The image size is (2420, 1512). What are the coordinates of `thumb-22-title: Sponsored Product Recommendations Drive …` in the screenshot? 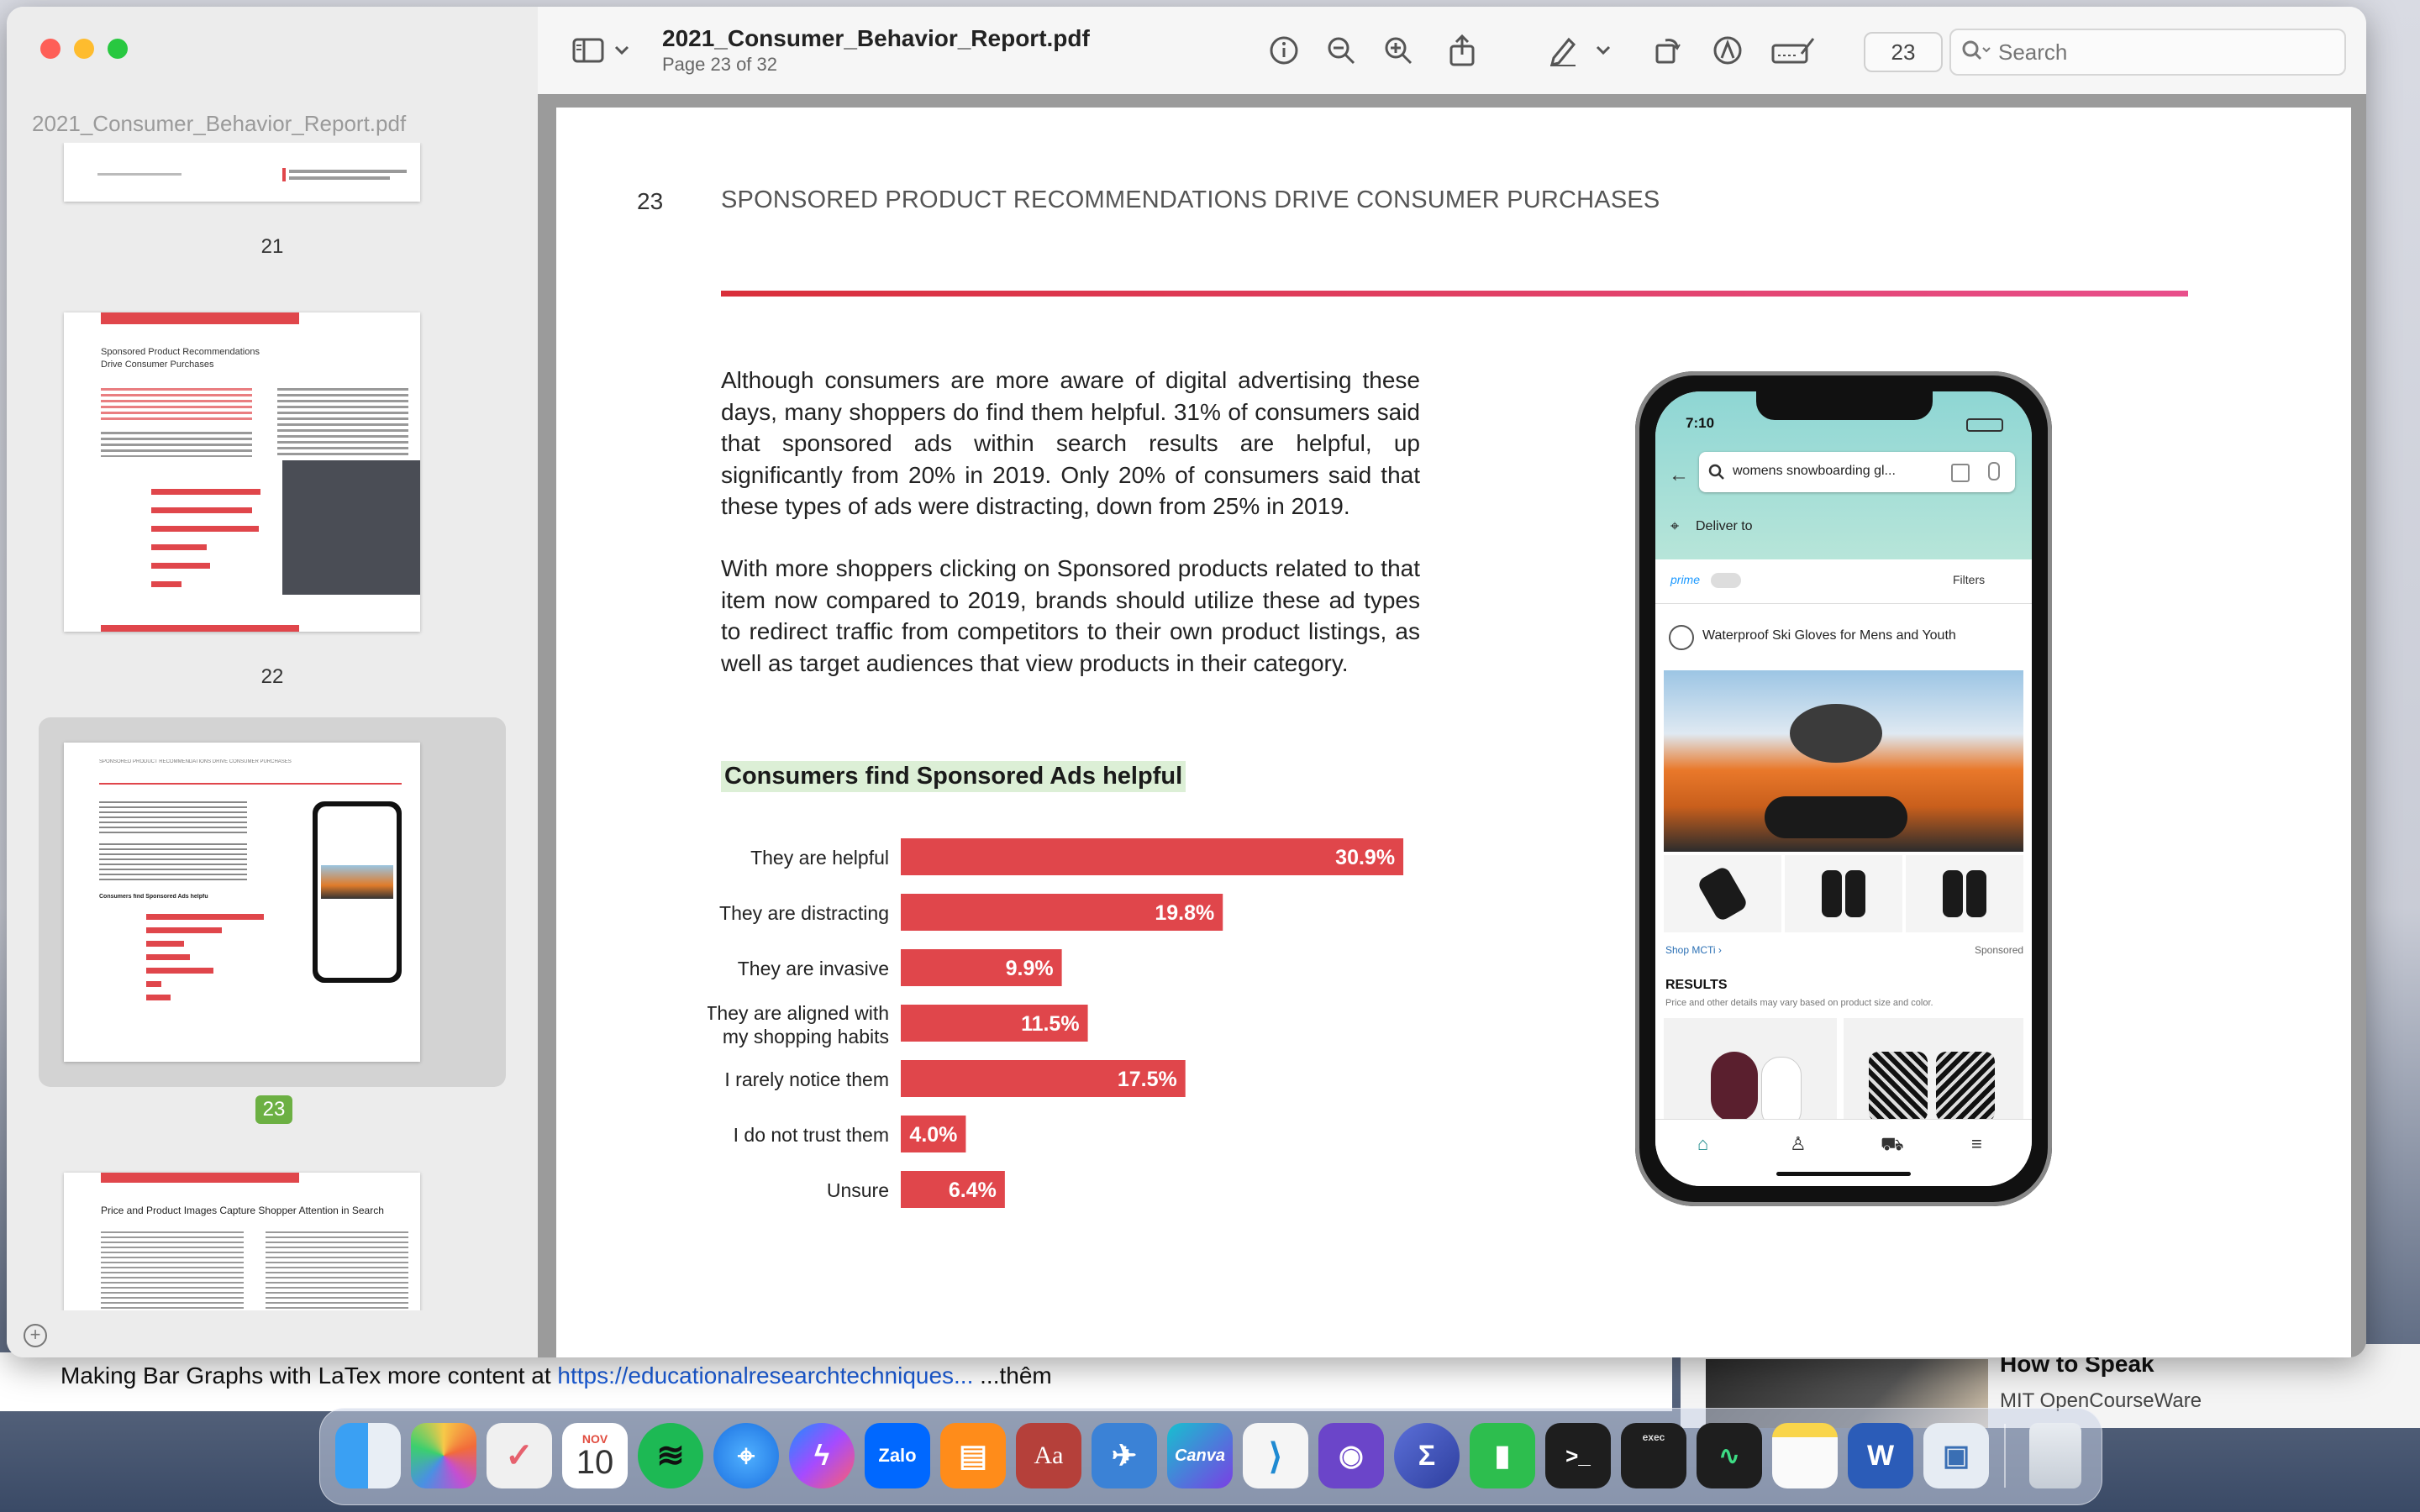 It's located at (180, 358).